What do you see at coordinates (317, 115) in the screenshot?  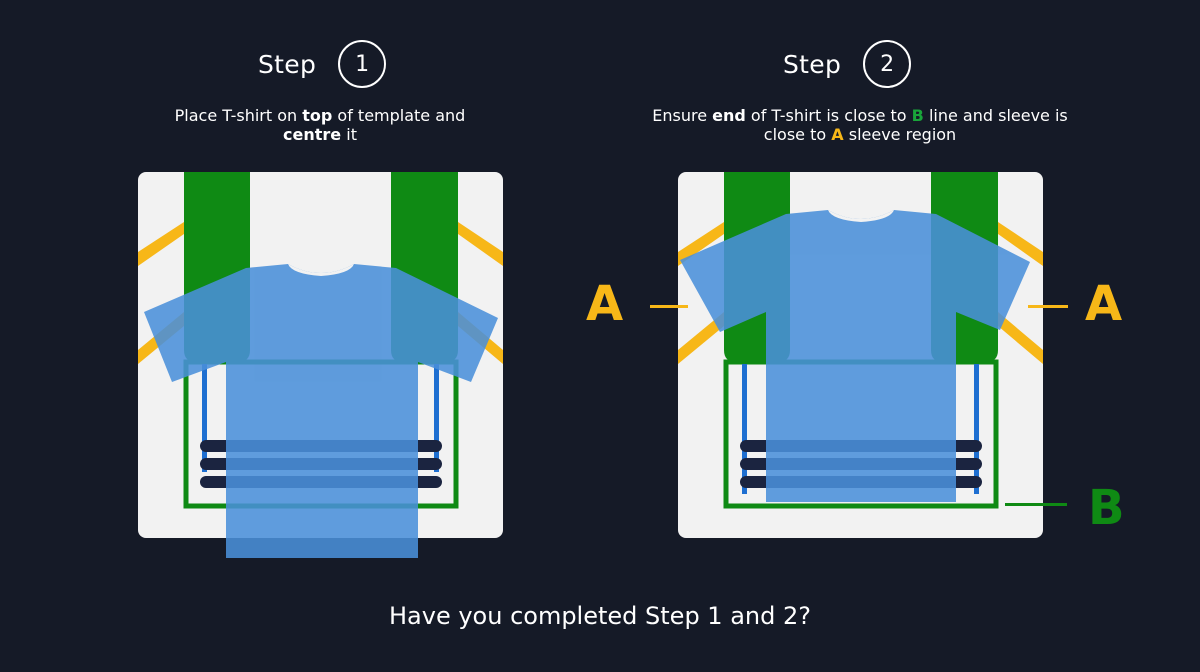 I see `step-1-instruction-bold-top: top` at bounding box center [317, 115].